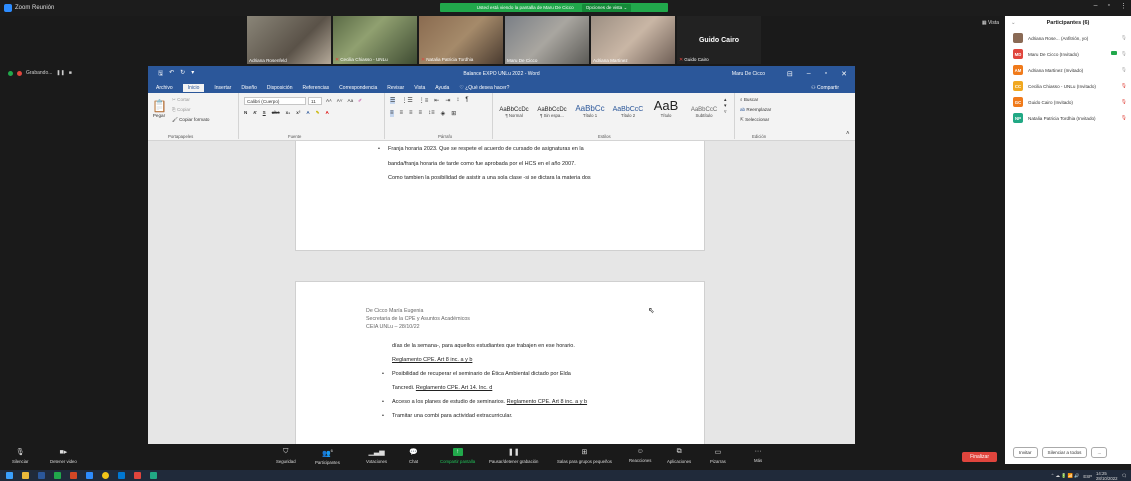  I want to click on word-user-name: Maru De Cicco, so click(748, 74).